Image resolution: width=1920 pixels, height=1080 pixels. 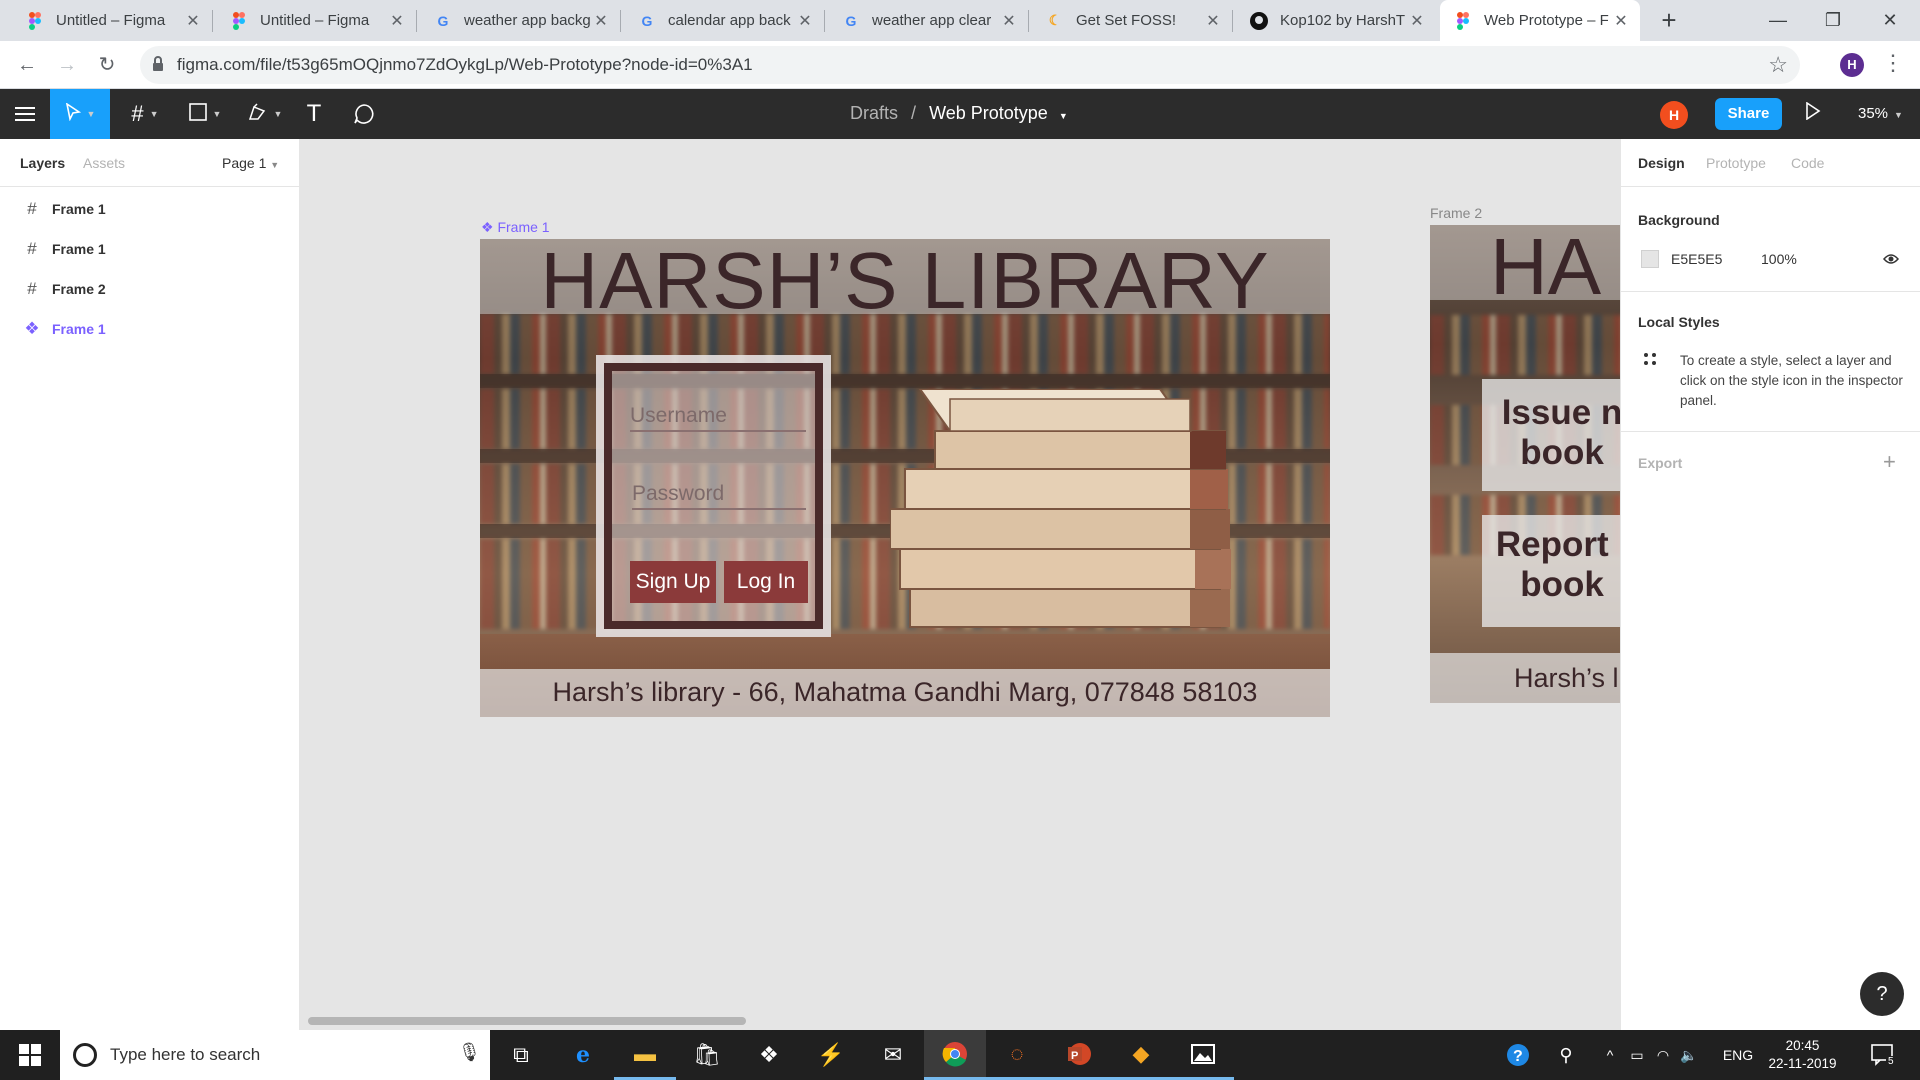 I want to click on tab-code: Code, so click(x=1807, y=163).